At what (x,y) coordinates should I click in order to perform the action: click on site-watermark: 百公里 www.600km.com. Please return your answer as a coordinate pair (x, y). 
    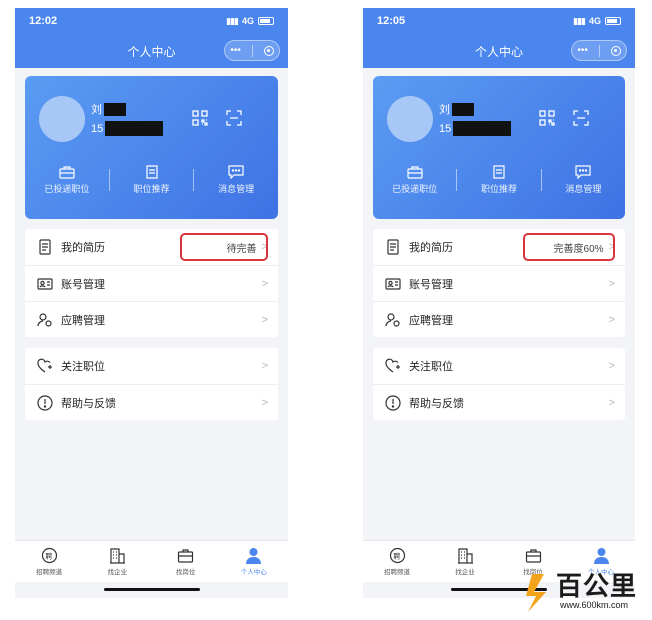
    Looking at the image, I should click on (585, 592).